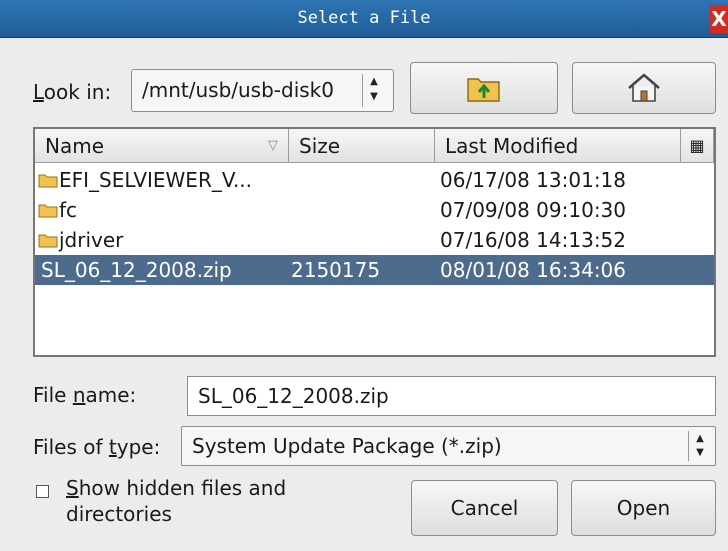 This screenshot has height=551, width=728. I want to click on sort-indicator-icon: ▽, so click(273, 145).